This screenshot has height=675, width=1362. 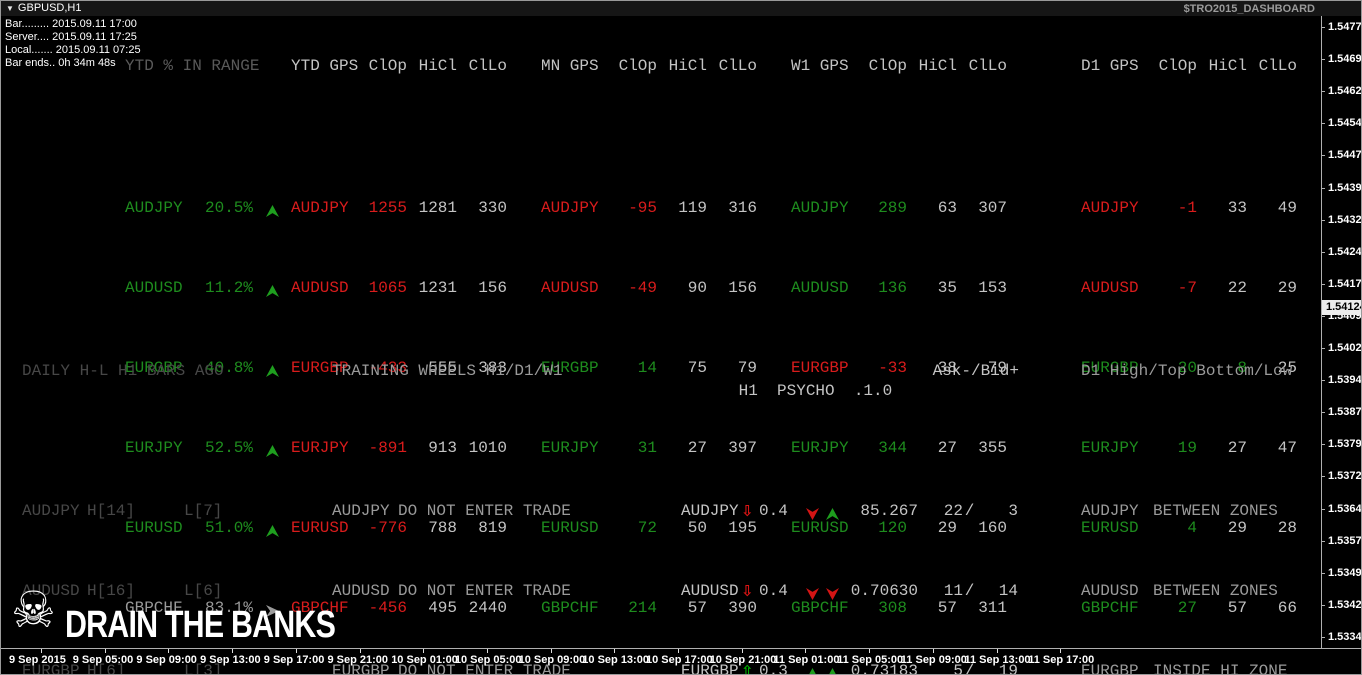 What do you see at coordinates (647, 368) in the screenshot?
I see `clop-value: 14` at bounding box center [647, 368].